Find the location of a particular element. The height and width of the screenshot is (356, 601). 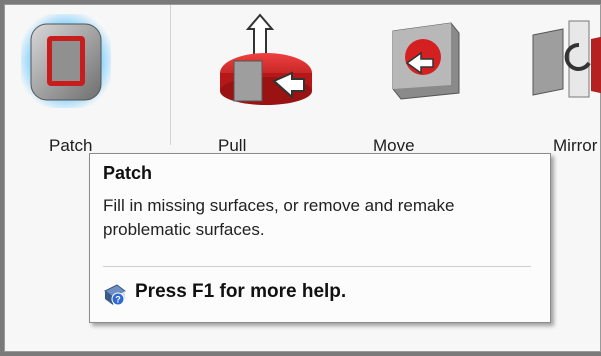

tooltip-help-text: Press F1 for more help. is located at coordinates (241, 291).